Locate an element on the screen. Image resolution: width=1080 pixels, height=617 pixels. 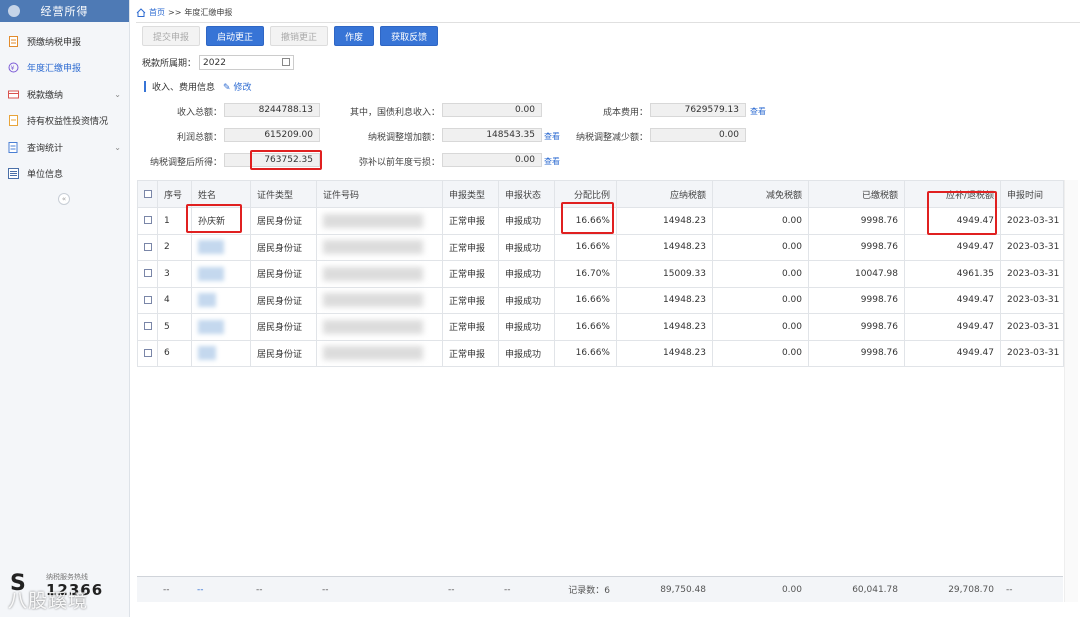
sidebar-item-prepay: 预缴纳税申报 is located at coordinates (64, 41).